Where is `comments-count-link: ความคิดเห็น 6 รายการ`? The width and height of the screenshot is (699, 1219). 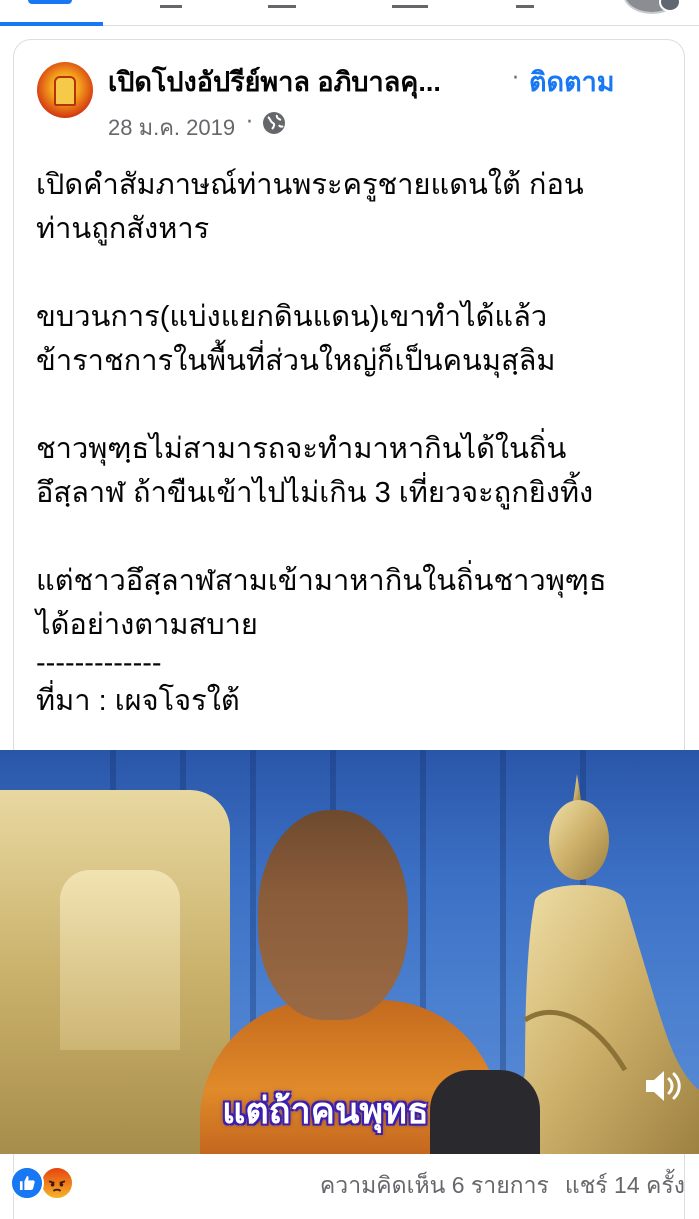 comments-count-link: ความคิดเห็น 6 รายการ is located at coordinates (434, 1185).